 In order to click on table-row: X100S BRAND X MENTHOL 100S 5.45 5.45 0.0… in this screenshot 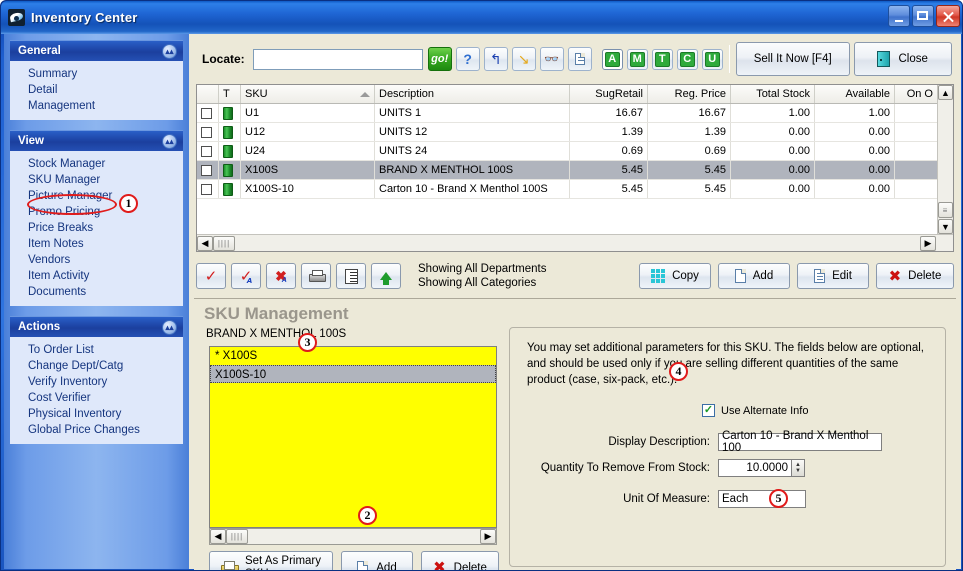, I will do `click(575, 170)`.